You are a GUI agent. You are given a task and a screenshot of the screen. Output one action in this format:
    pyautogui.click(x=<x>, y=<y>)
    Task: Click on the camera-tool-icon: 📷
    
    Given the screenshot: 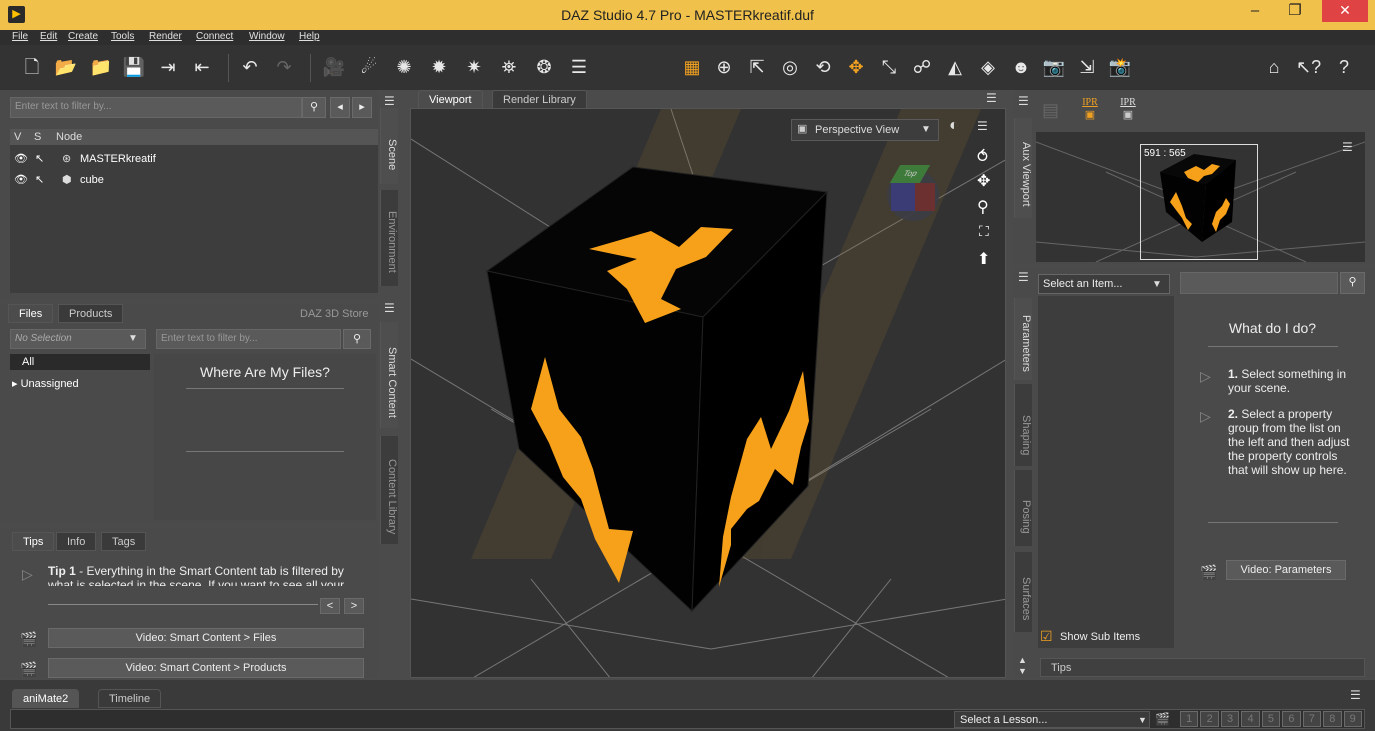 What is the action you would take?
    pyautogui.click(x=1054, y=67)
    